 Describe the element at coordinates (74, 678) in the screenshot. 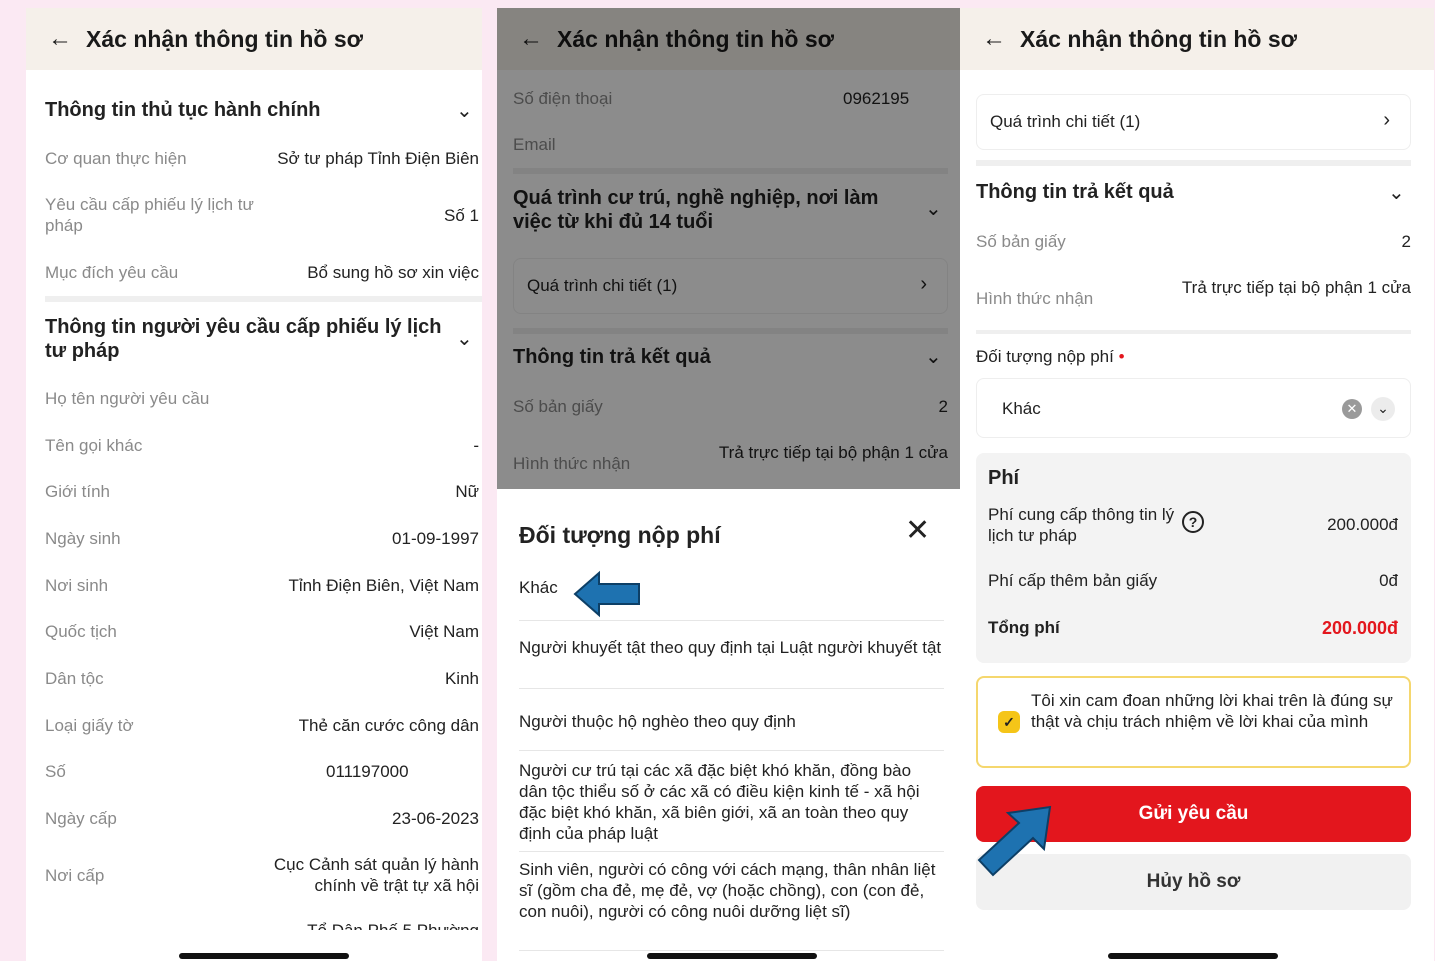

I see `row-label: Dân tộc` at that location.